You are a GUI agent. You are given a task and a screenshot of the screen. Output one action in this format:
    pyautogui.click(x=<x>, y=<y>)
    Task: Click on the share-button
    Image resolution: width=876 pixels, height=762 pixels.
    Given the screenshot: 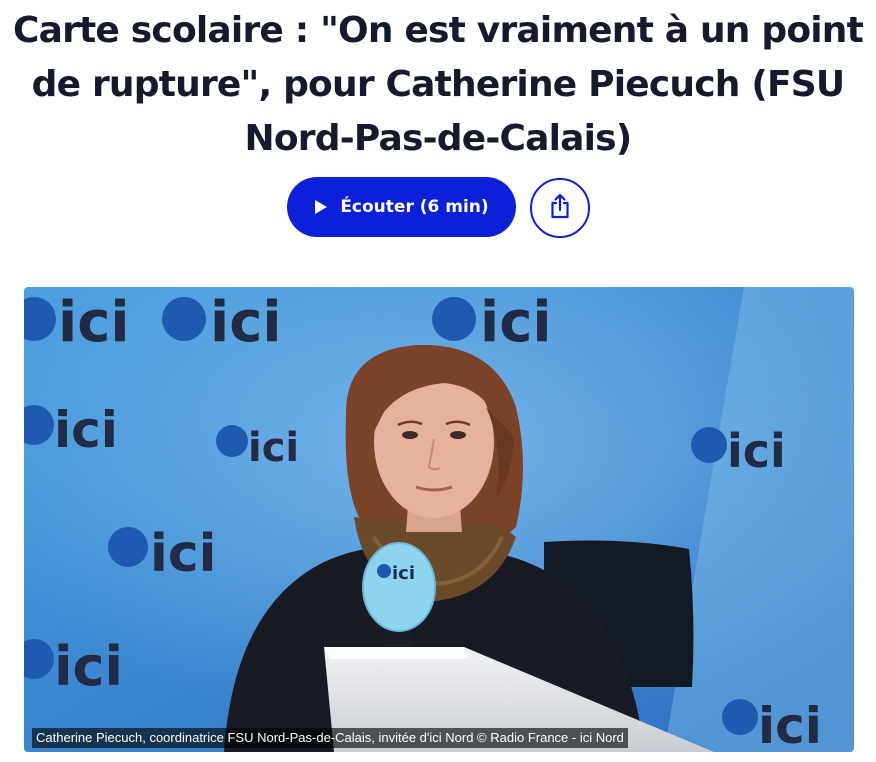 What is the action you would take?
    pyautogui.click(x=560, y=208)
    